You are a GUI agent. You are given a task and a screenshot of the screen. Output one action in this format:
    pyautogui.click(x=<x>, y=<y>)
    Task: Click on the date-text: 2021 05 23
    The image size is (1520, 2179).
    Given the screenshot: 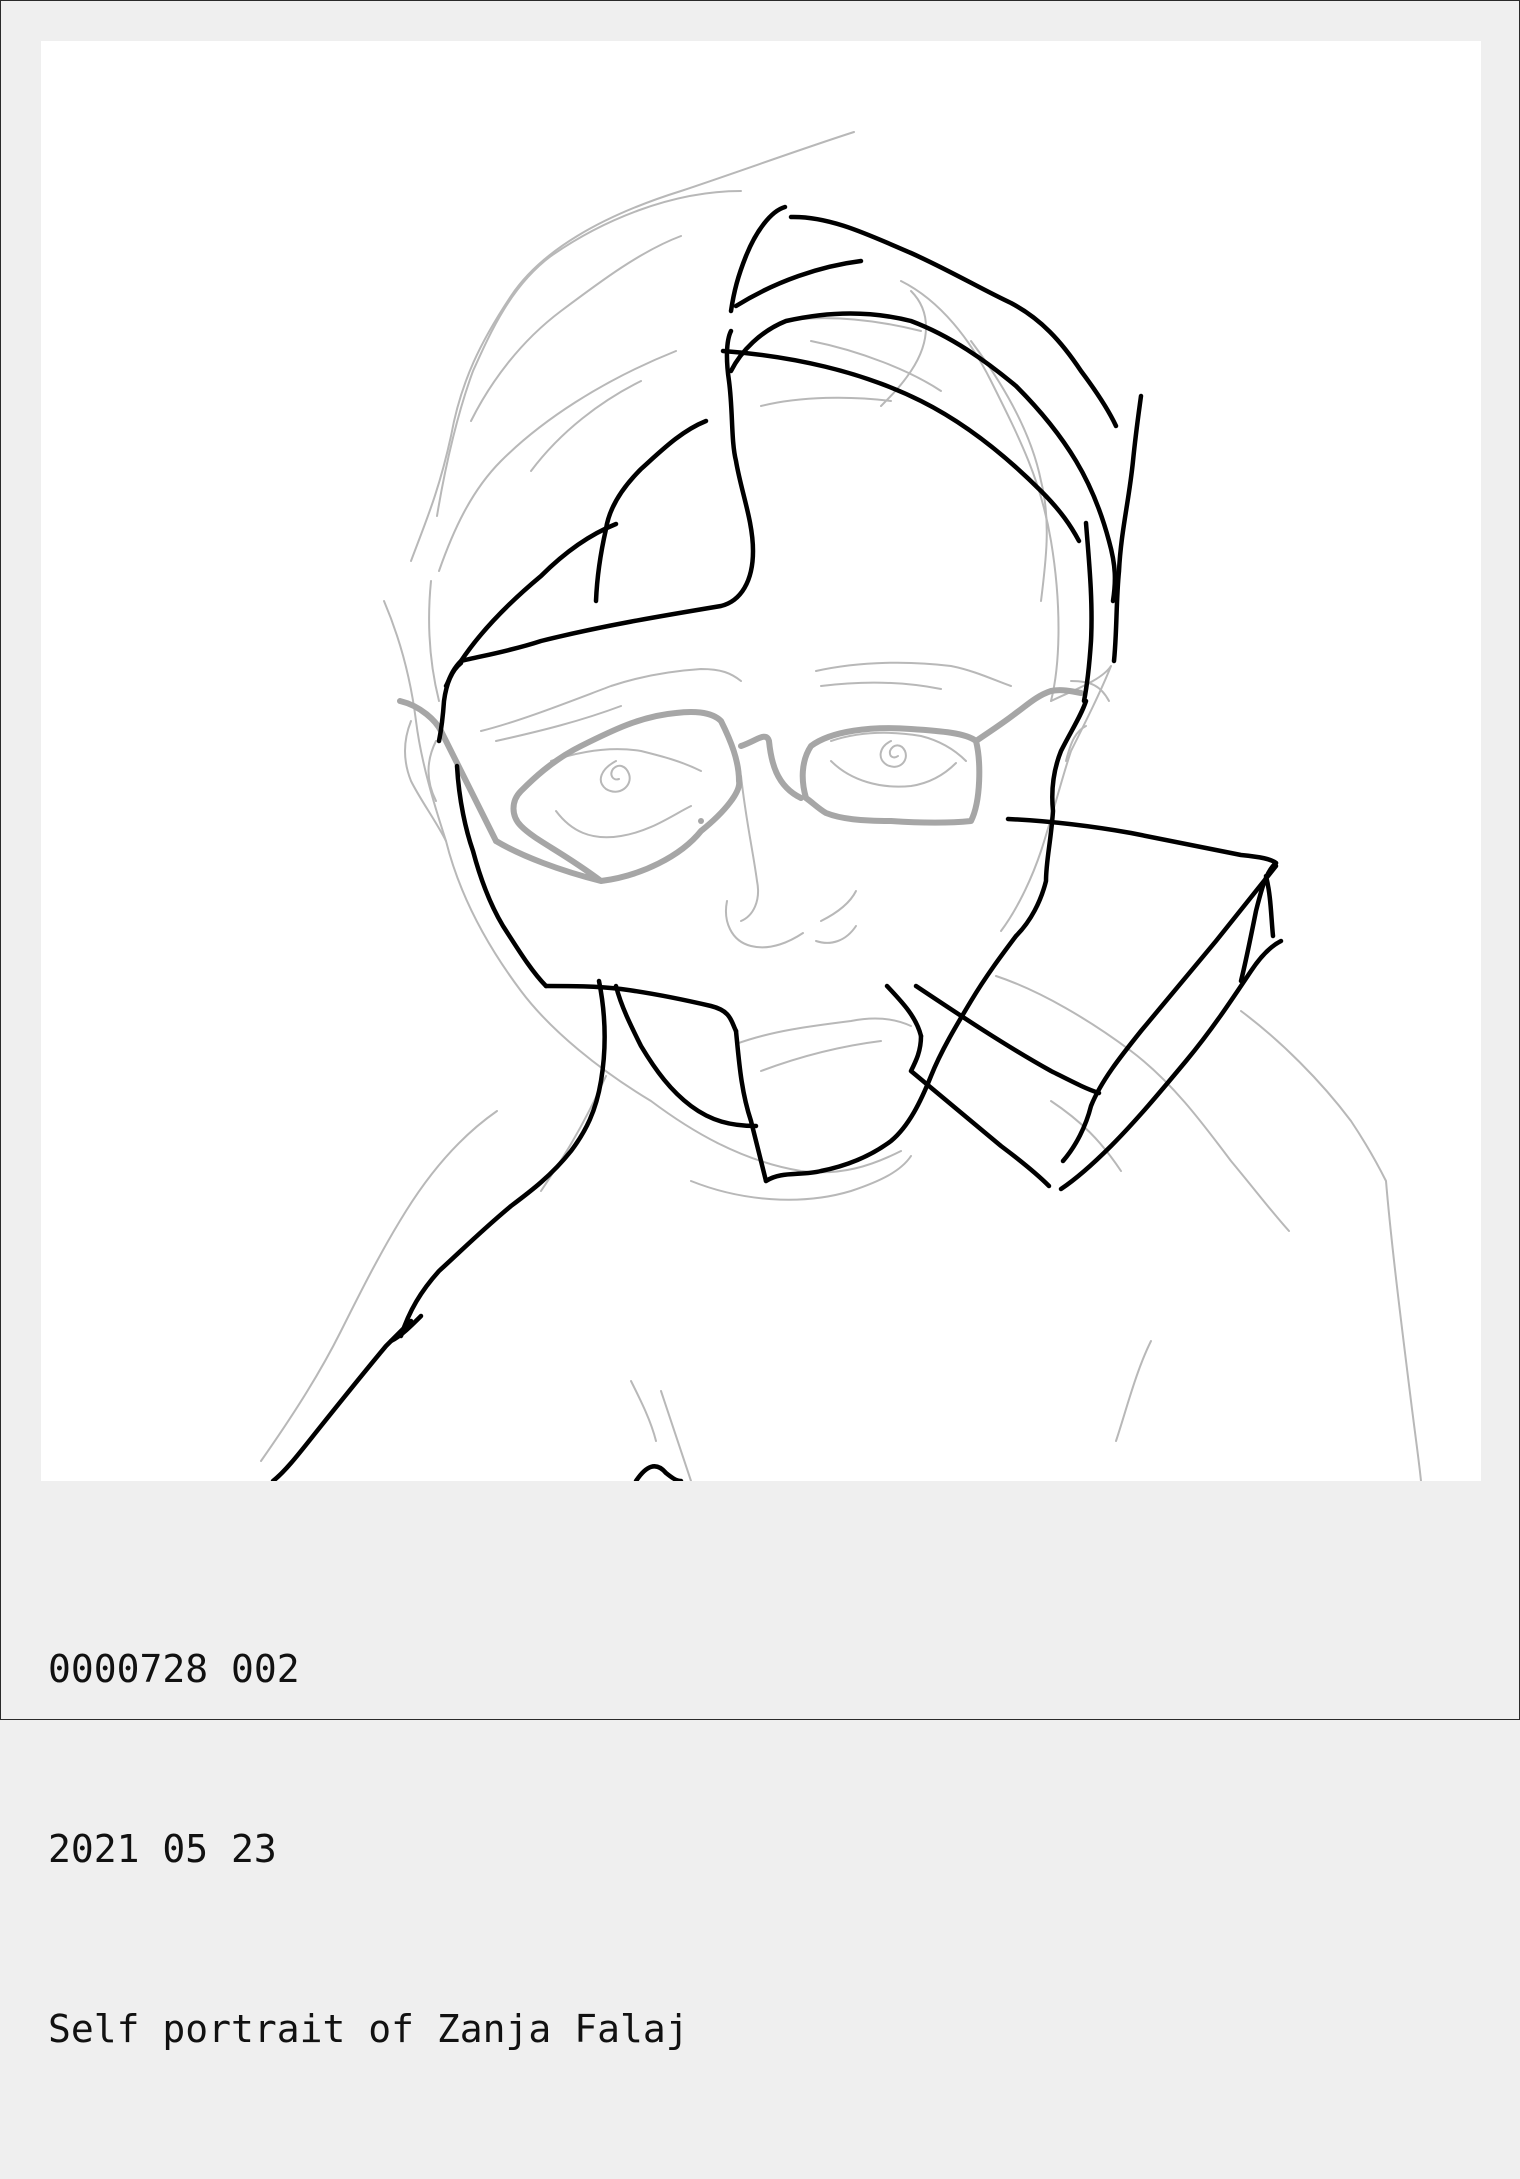 What is the action you would take?
    pyautogui.click(x=162, y=1849)
    